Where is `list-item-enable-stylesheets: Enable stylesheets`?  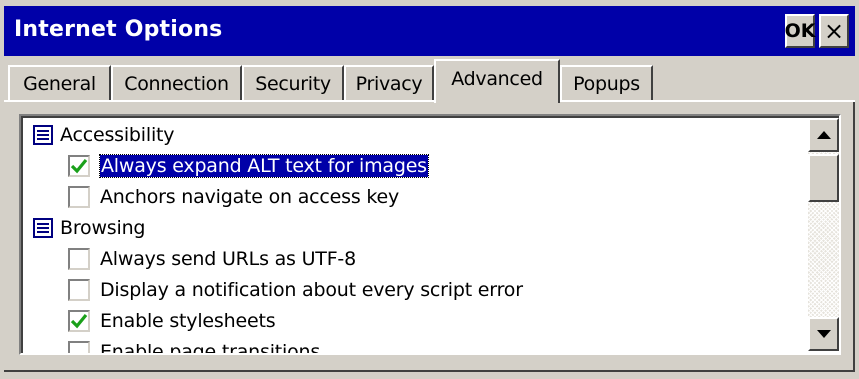
list-item-enable-stylesheets: Enable stylesheets is located at coordinates (172, 320).